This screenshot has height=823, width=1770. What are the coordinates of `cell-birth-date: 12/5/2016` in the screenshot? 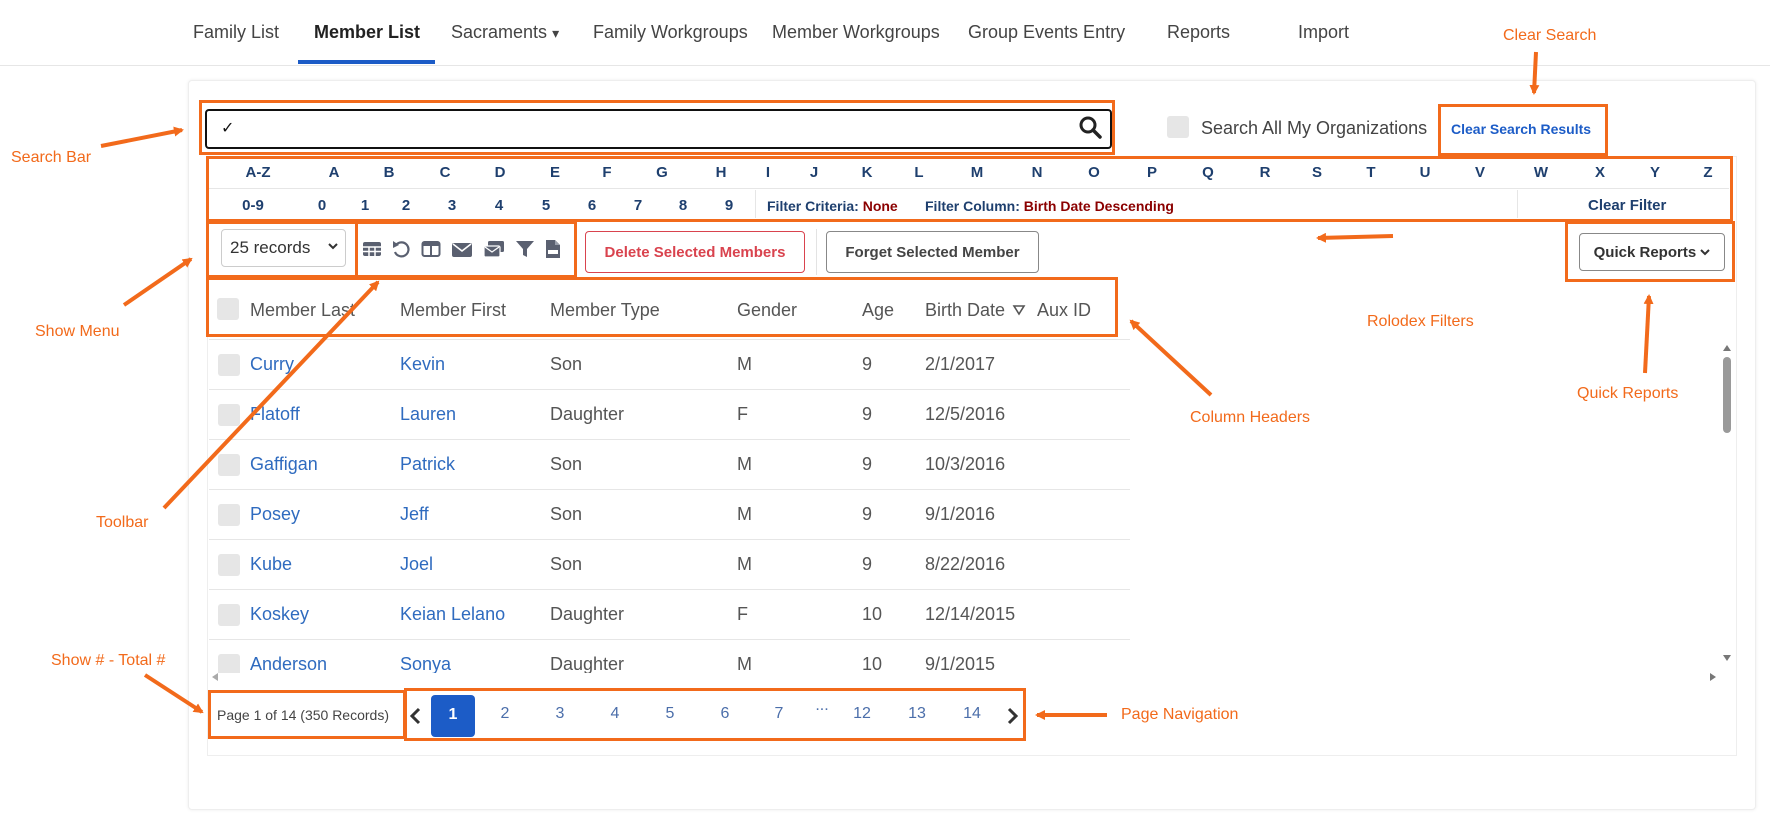 It's located at (965, 414).